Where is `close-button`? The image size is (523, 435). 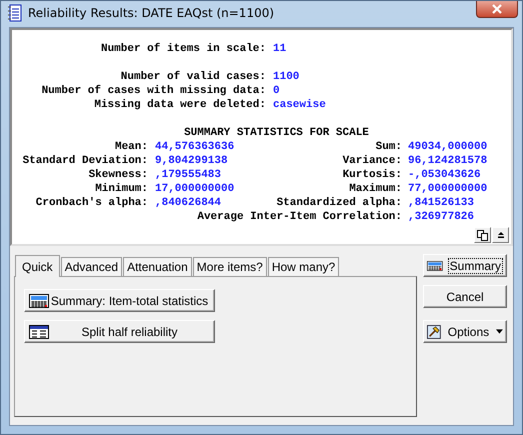
close-button is located at coordinates (497, 9).